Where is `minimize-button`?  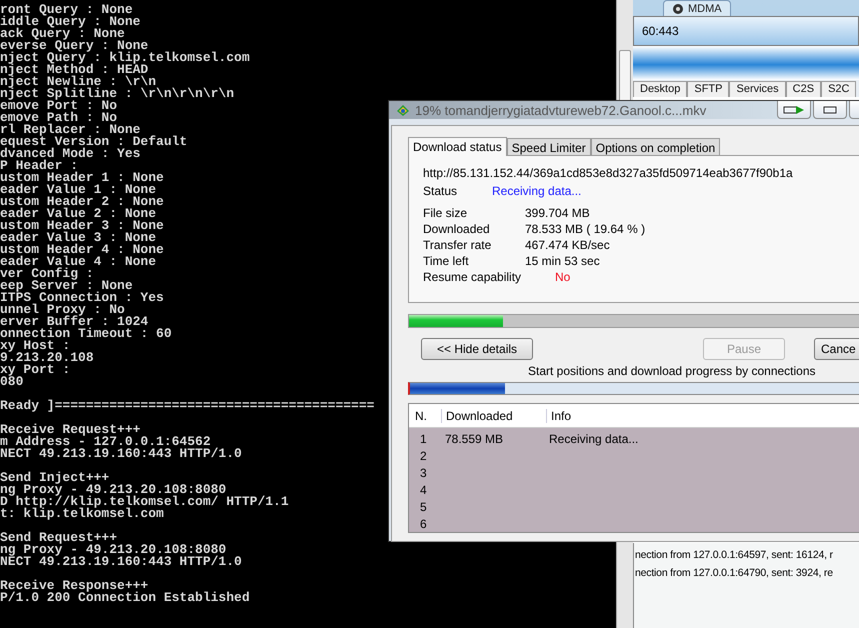
minimize-button is located at coordinates (830, 110).